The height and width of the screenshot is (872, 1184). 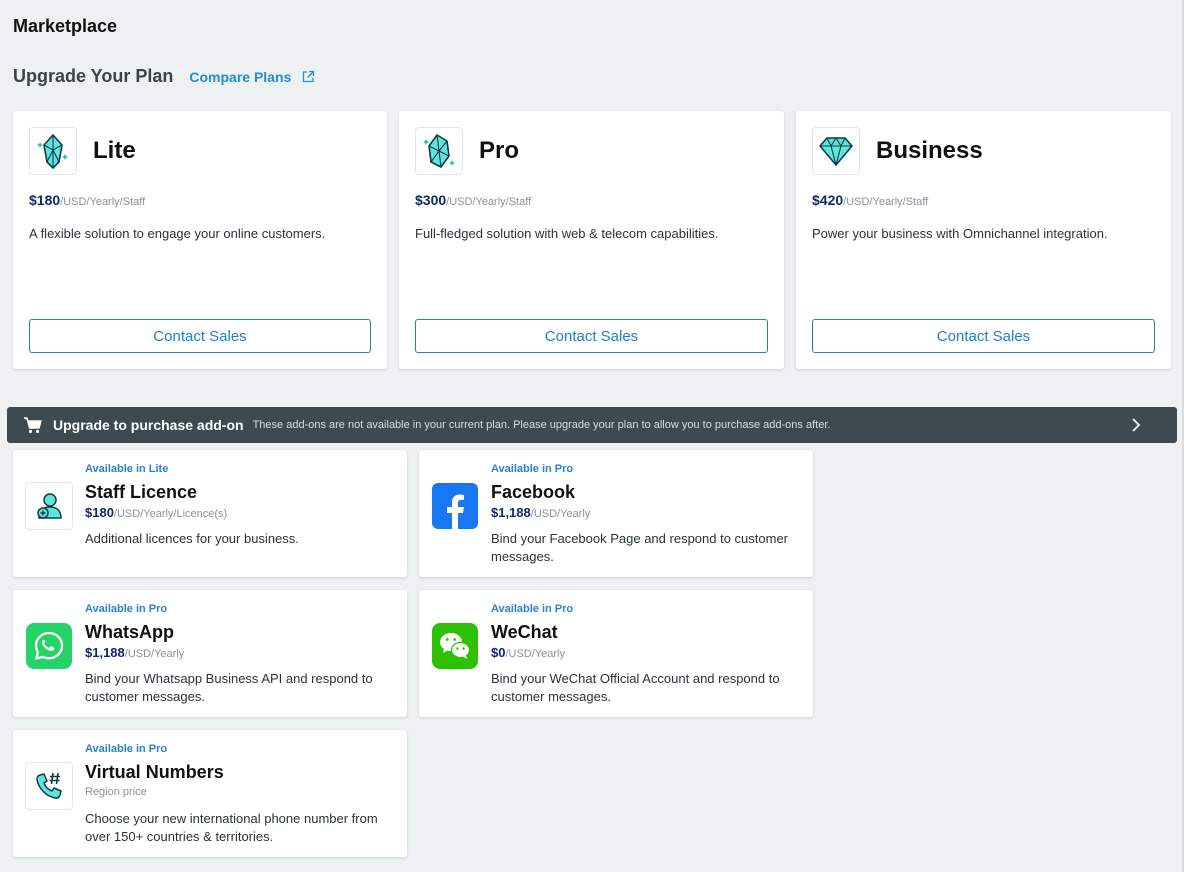 What do you see at coordinates (33, 425) in the screenshot?
I see `shopping-cart-icon` at bounding box center [33, 425].